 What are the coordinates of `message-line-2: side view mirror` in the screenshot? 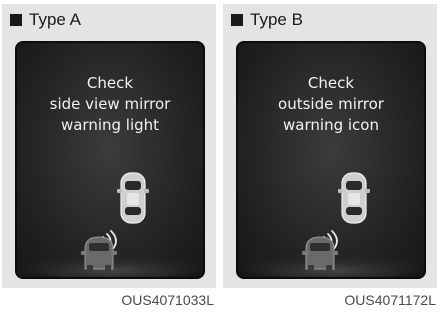 It's located at (110, 104).